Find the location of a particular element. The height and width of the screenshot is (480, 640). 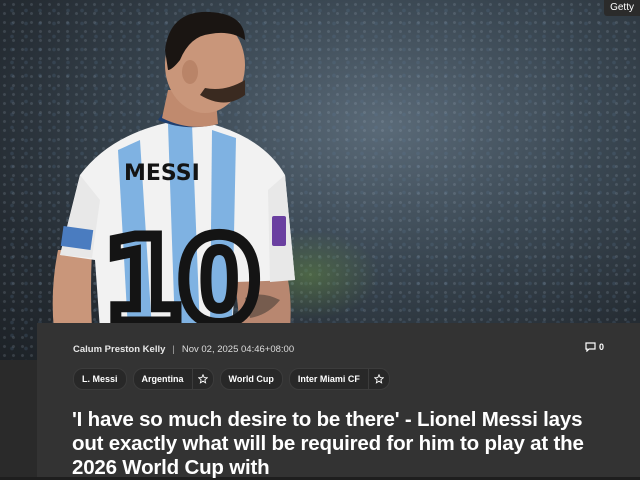

tag-argentina: Argentina is located at coordinates (173, 379).